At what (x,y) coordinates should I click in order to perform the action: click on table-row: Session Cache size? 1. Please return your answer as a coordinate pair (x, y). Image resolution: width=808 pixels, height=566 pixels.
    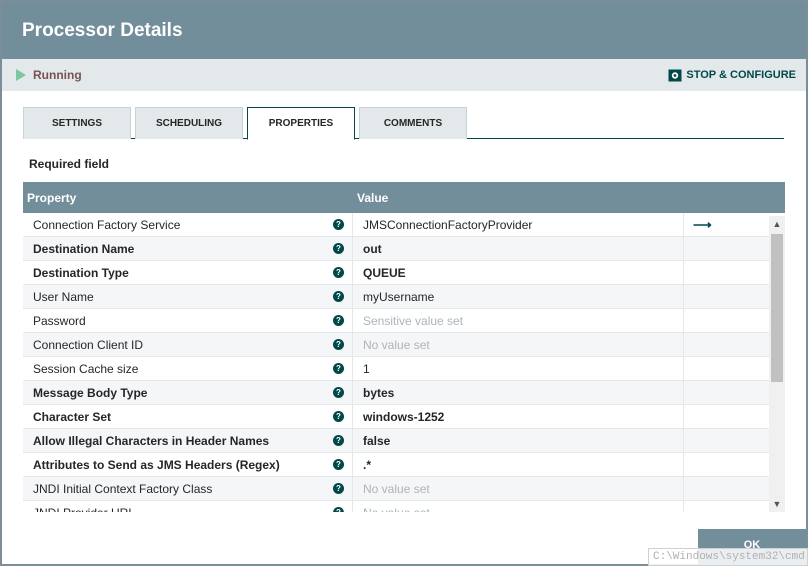
    Looking at the image, I should click on (404, 369).